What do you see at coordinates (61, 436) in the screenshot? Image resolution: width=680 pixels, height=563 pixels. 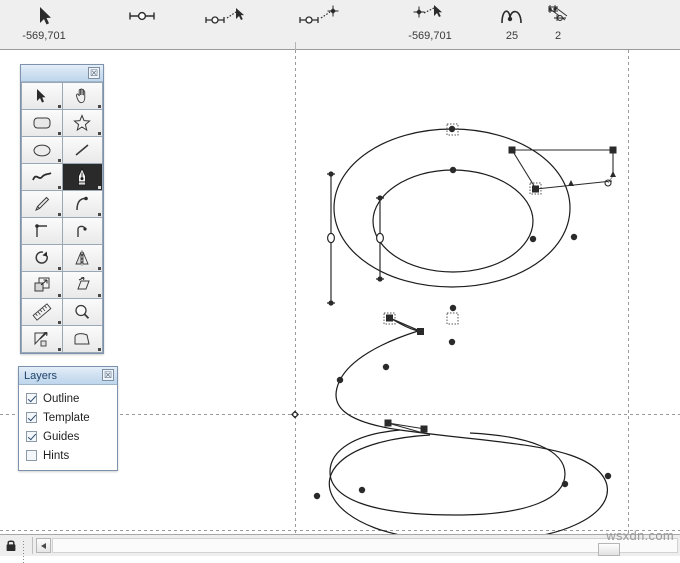 I see `layer-label-guides: Guides` at bounding box center [61, 436].